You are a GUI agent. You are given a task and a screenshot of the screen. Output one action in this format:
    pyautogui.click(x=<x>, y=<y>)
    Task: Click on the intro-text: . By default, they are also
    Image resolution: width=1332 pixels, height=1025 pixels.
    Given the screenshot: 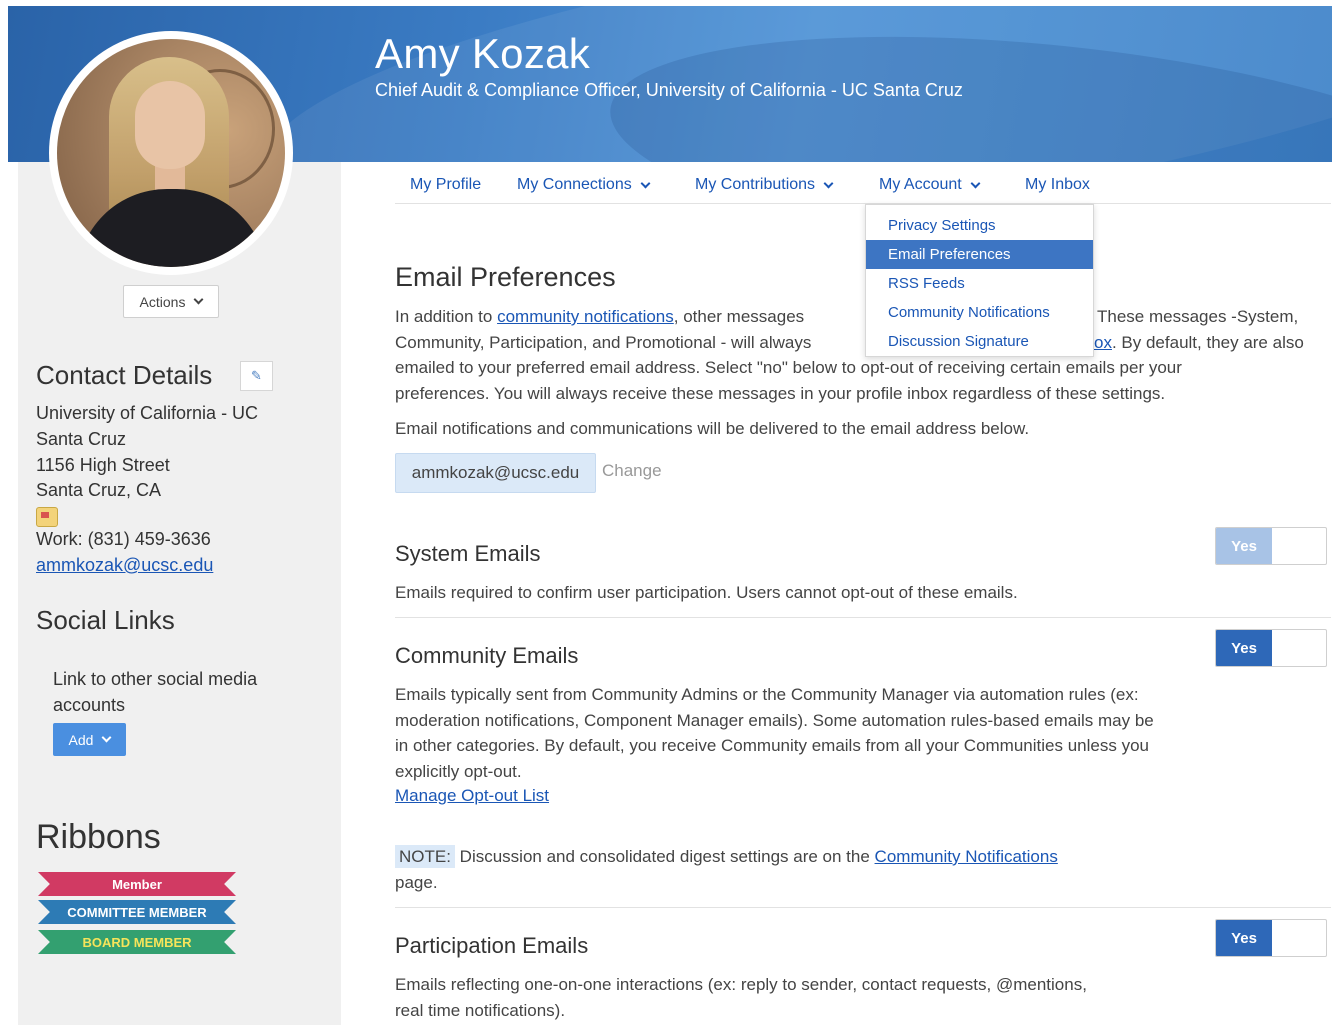 What is the action you would take?
    pyautogui.click(x=1207, y=342)
    